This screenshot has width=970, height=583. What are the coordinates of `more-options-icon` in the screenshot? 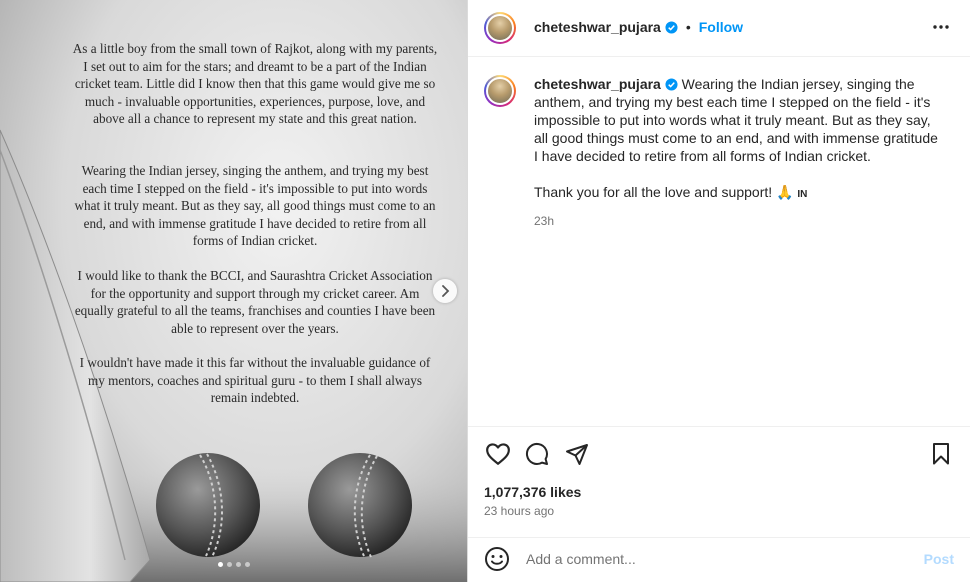 It's located at (941, 27).